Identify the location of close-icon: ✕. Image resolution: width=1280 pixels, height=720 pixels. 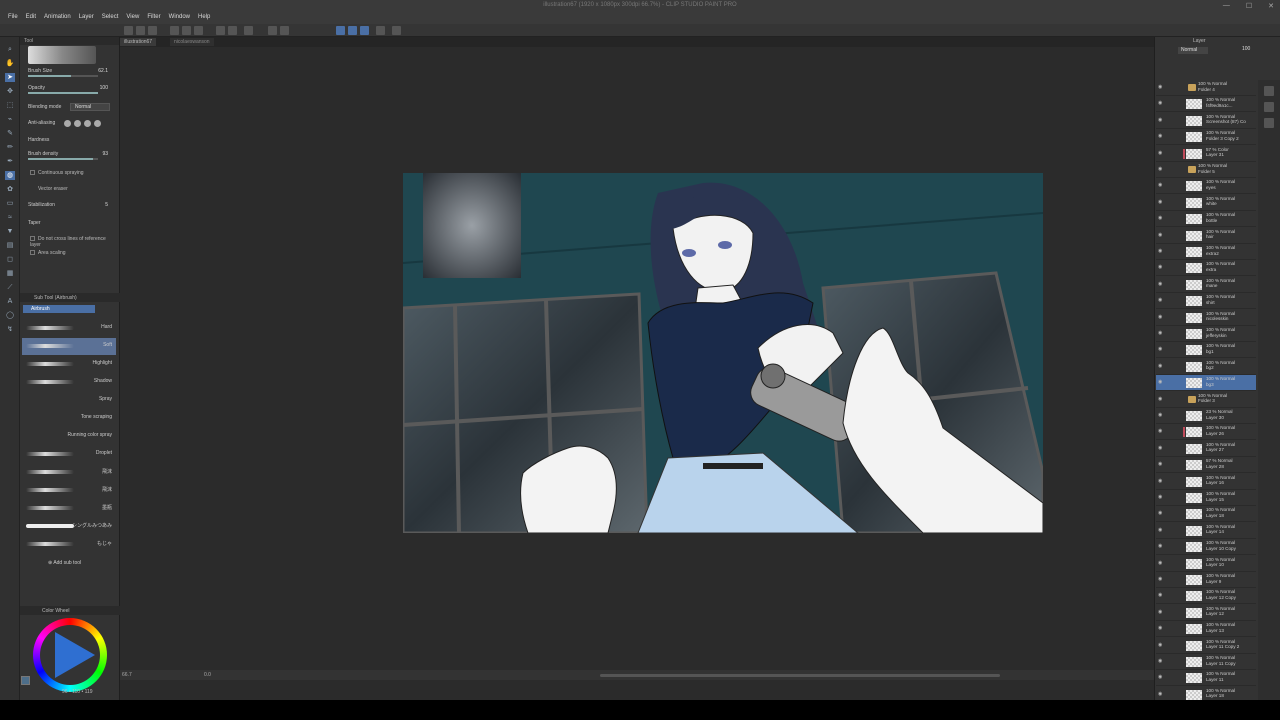
(1271, 6).